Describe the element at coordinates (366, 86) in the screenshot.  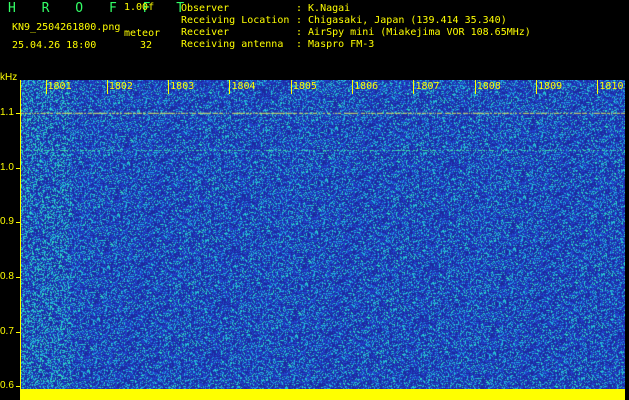
I see `x-tick-label: 1806` at that location.